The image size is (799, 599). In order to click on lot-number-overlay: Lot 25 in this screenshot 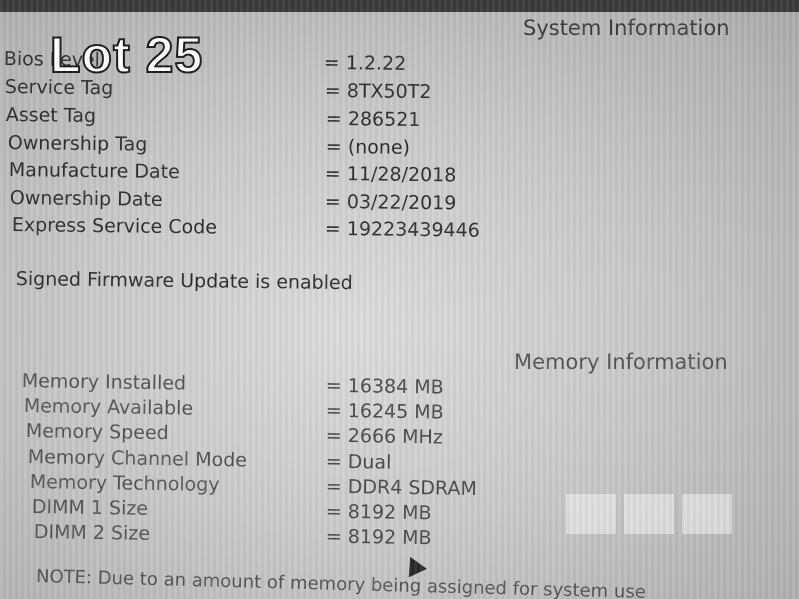, I will do `click(126, 55)`.